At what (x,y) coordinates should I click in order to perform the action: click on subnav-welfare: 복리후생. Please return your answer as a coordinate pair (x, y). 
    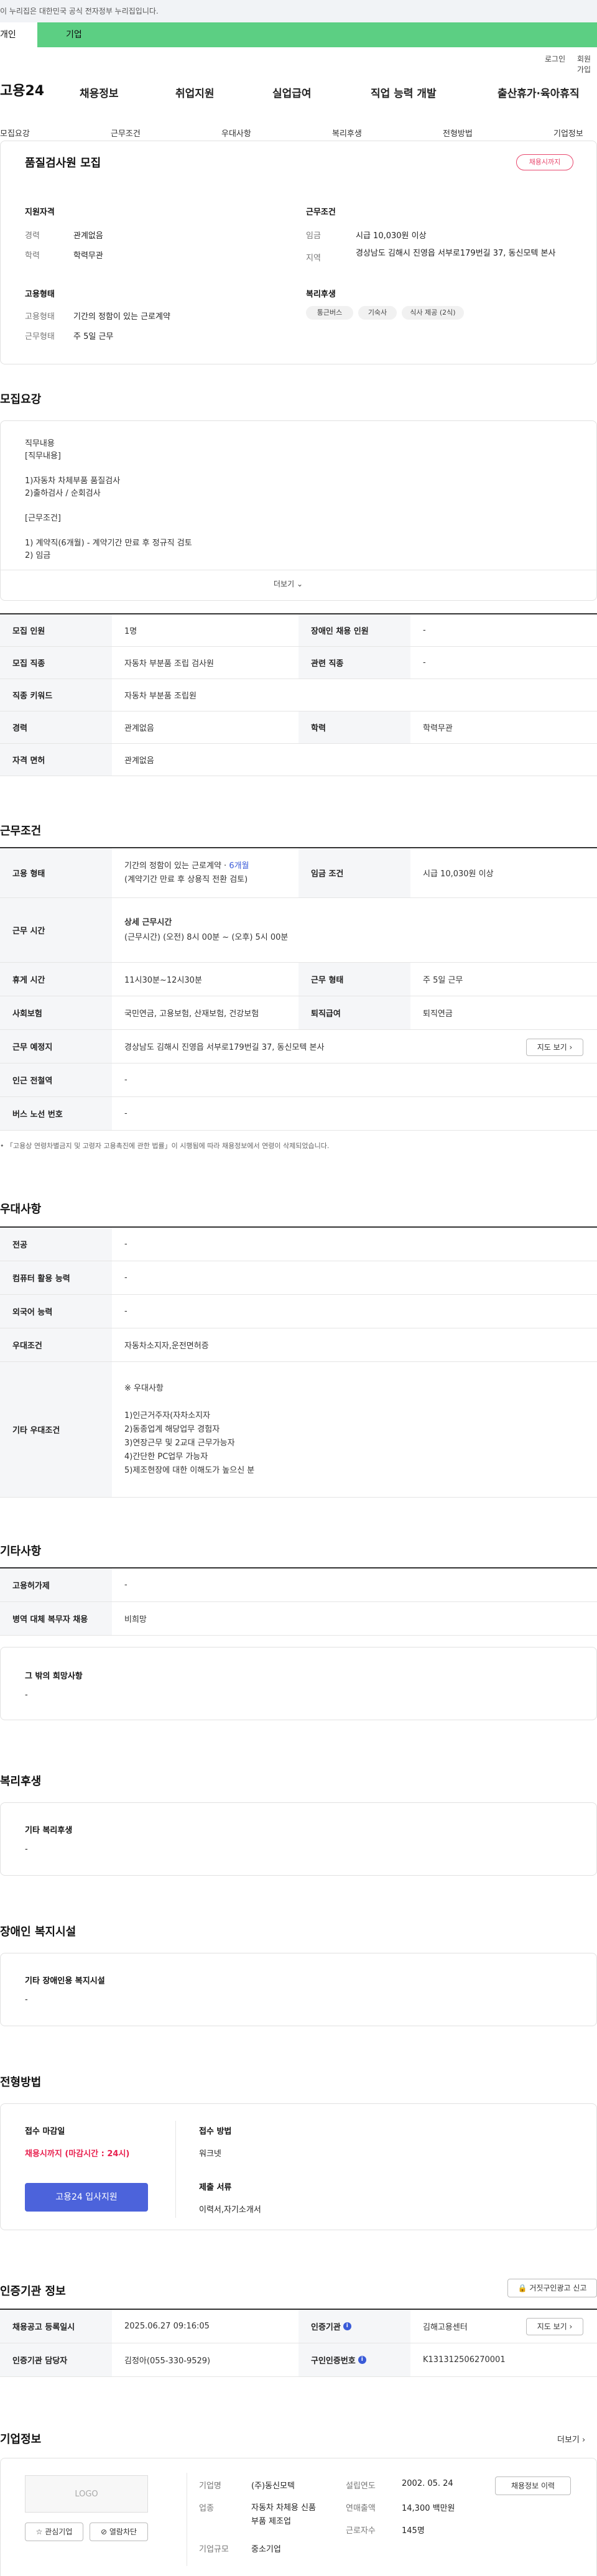
    Looking at the image, I should click on (347, 133).